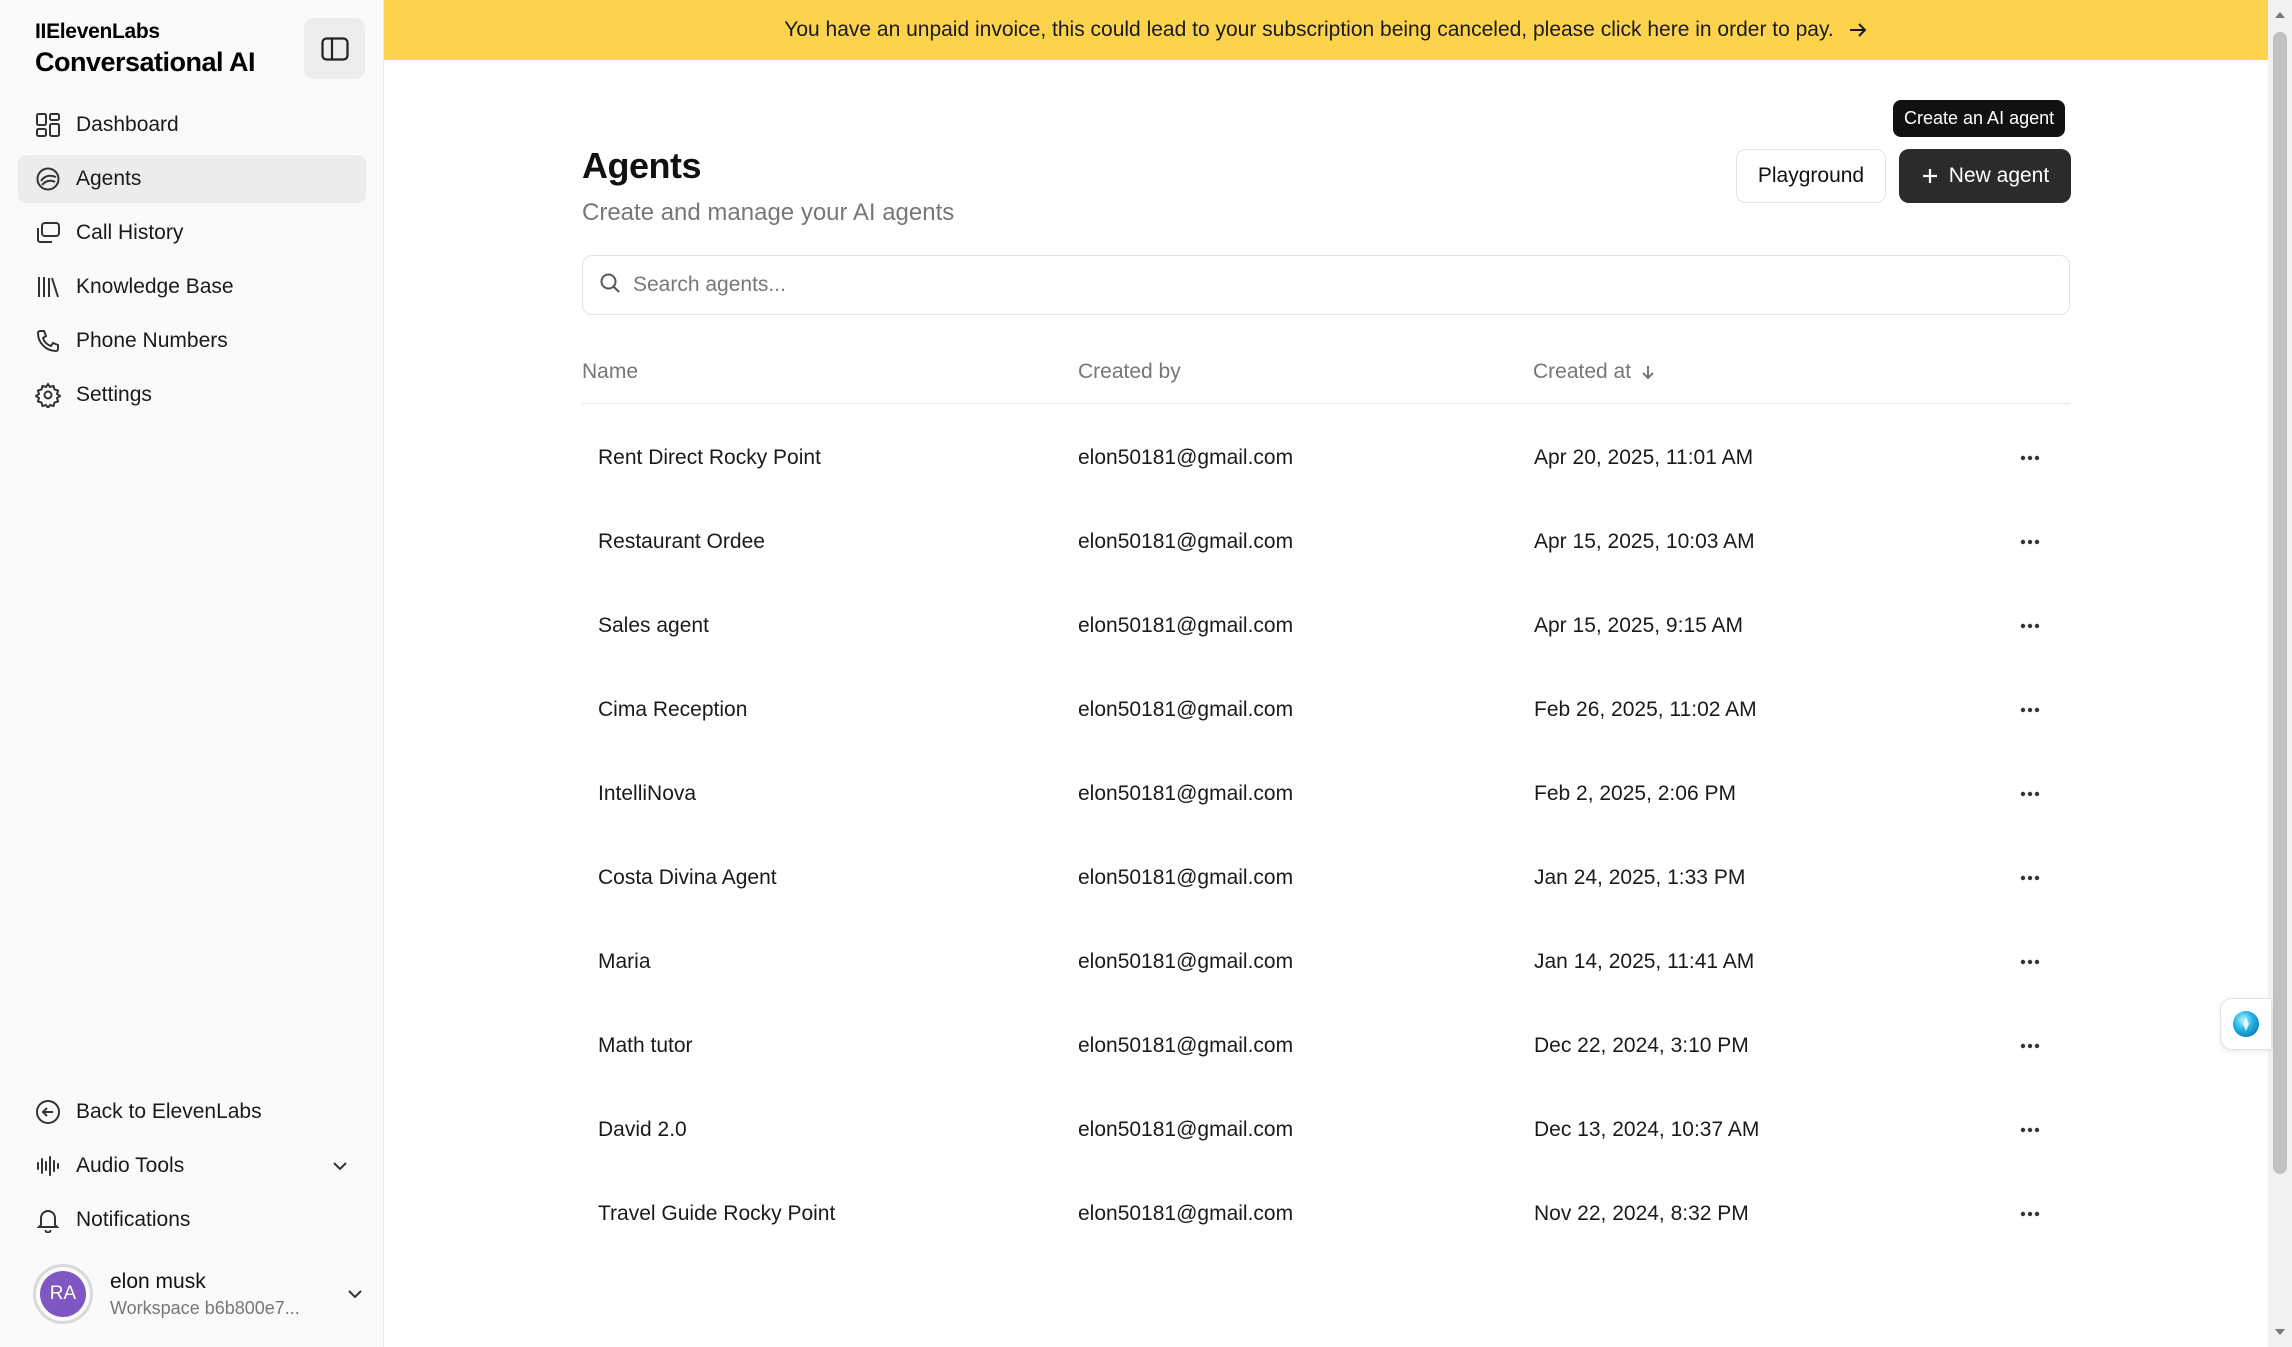 The width and height of the screenshot is (2292, 1347). I want to click on column-header-created-by: Created by, so click(1129, 372).